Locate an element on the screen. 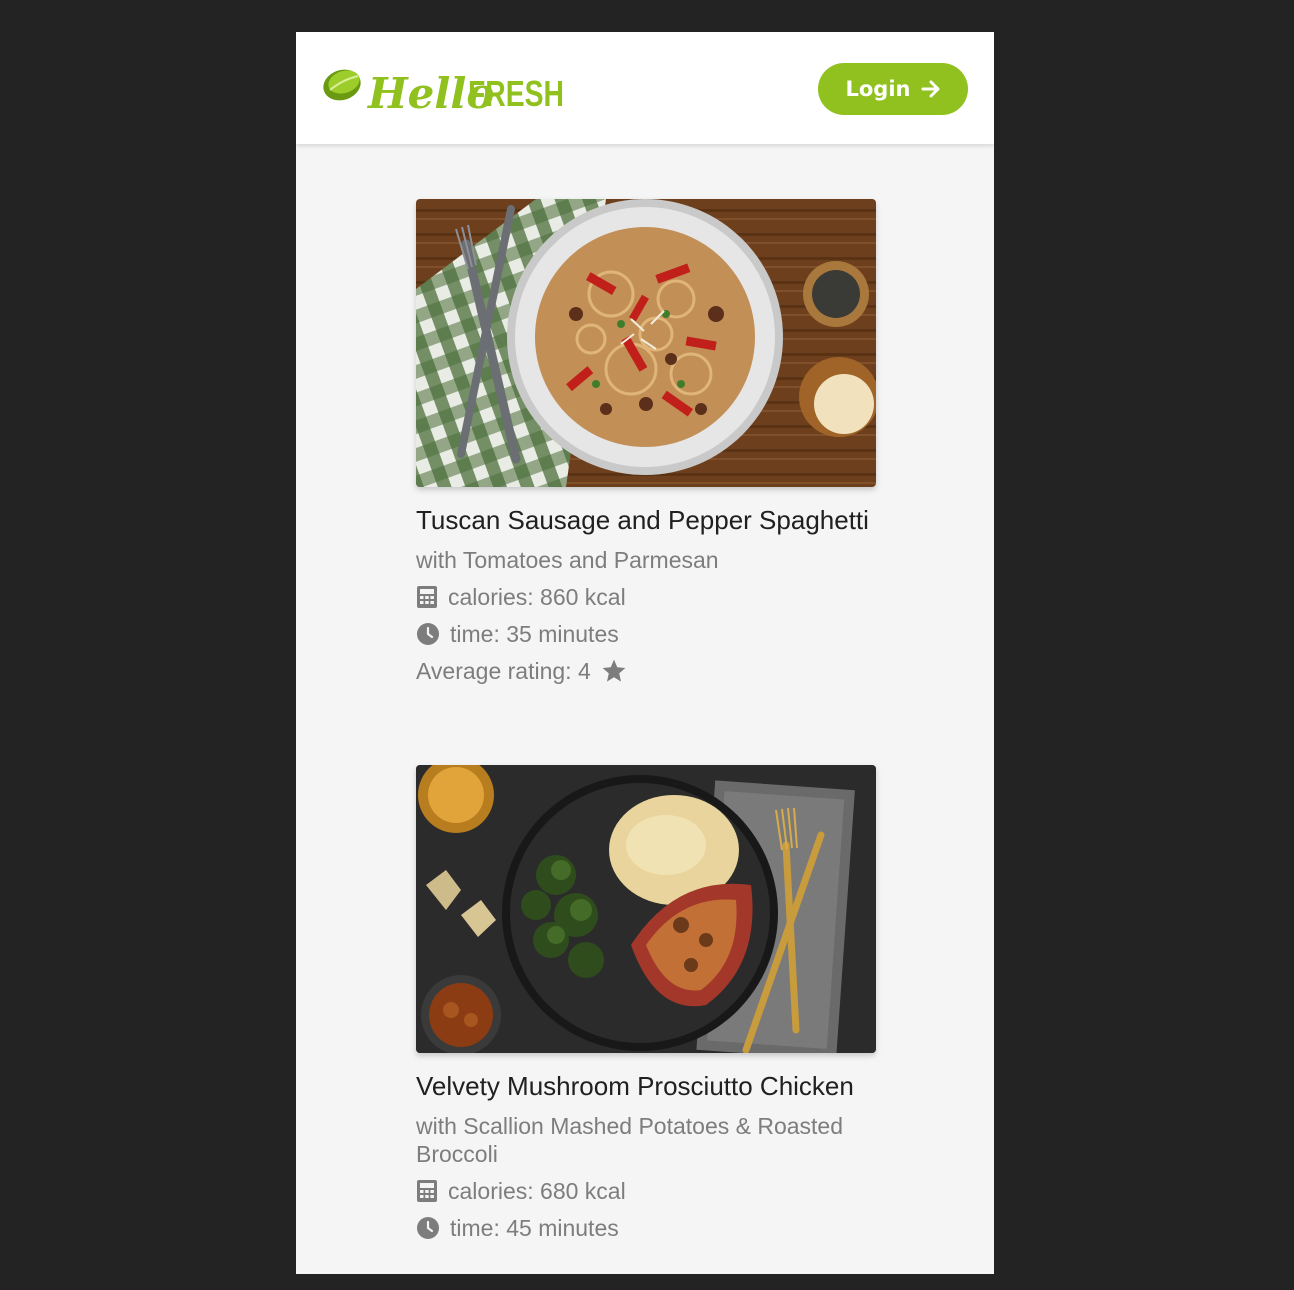 The image size is (1294, 1290). login-label: Login is located at coordinates (878, 89).